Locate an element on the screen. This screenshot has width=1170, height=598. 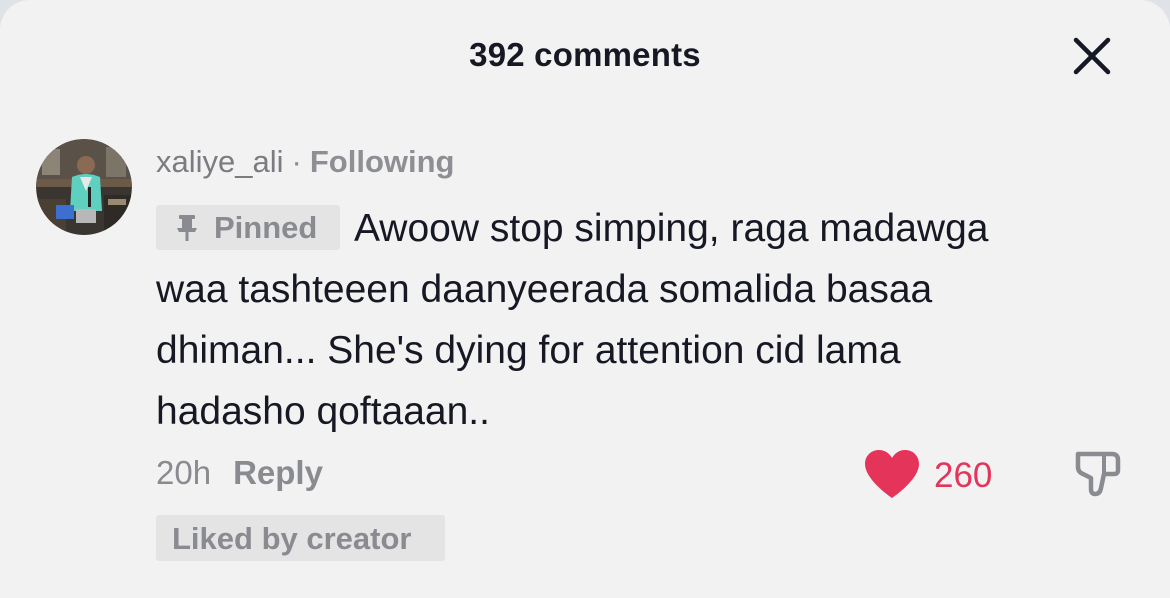
liked-by-creator-badge: Liked by creator is located at coordinates (300, 538).